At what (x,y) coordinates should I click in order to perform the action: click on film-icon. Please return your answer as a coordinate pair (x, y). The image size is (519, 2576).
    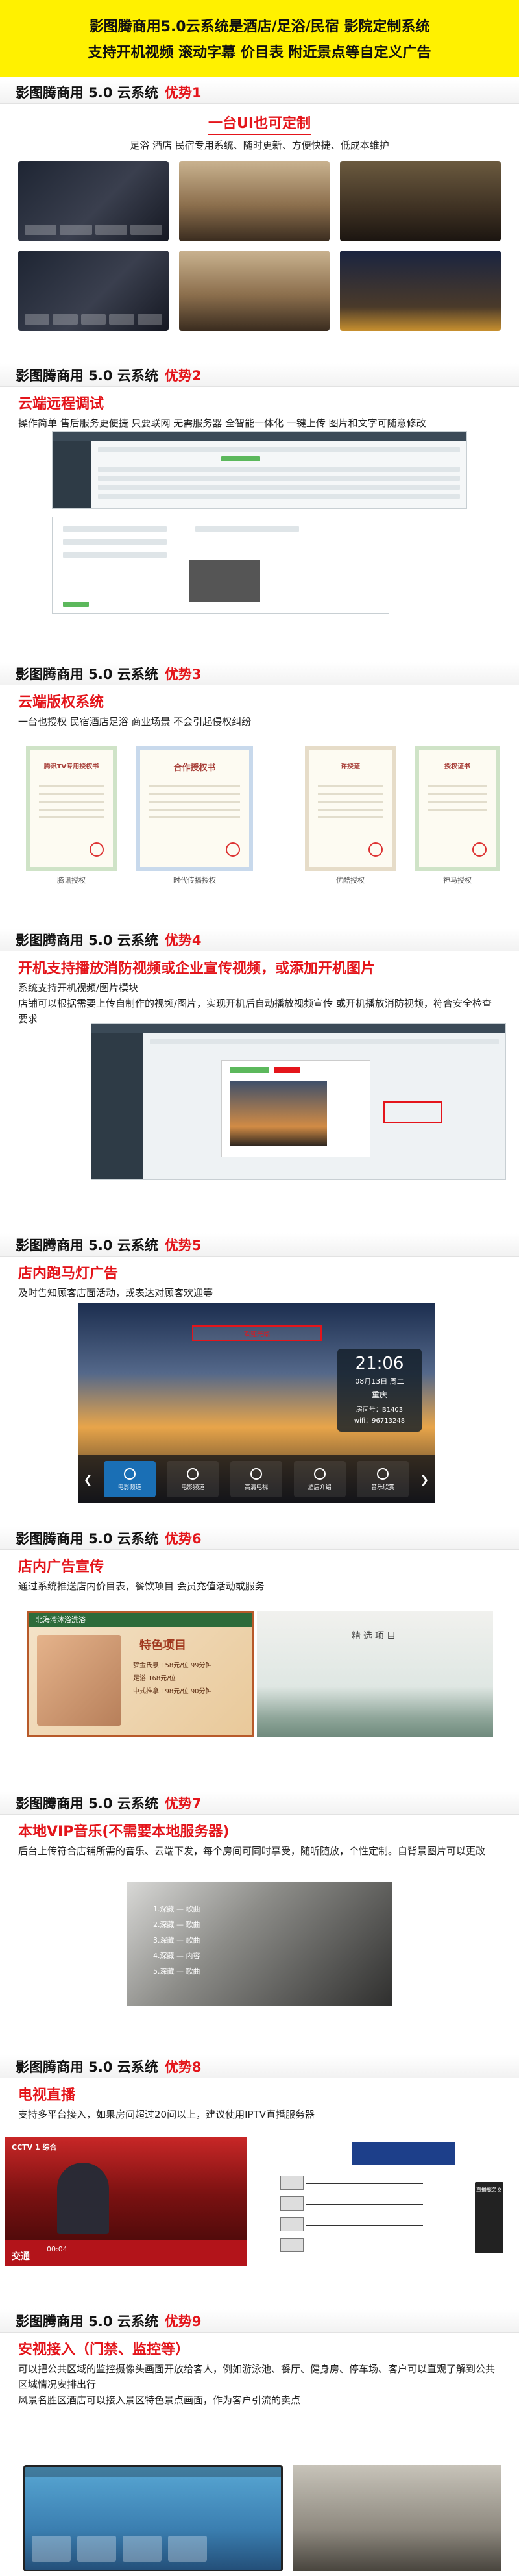
    Looking at the image, I should click on (193, 1473).